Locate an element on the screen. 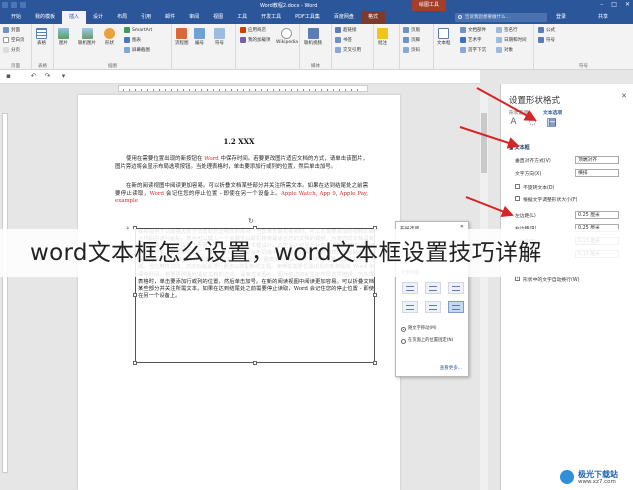 The height and width of the screenshot is (490, 633). vertical-align-row: 垂直对齐方式(V) 顶端对齐 is located at coordinates (572, 160).